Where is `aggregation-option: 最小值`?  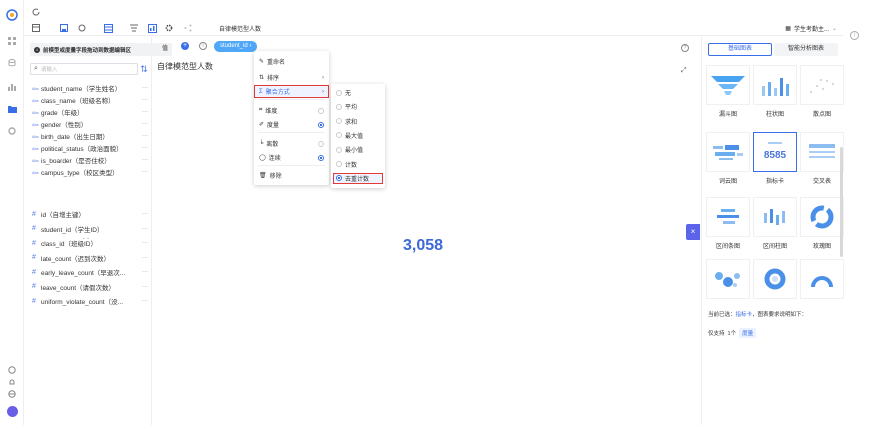
aggregation-option: 最小值 is located at coordinates (358, 149).